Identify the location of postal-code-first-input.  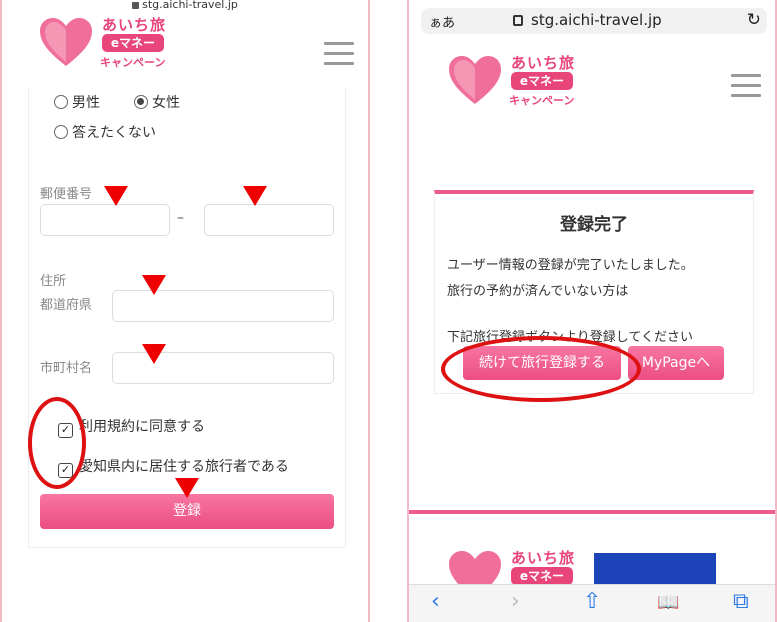
(105, 220).